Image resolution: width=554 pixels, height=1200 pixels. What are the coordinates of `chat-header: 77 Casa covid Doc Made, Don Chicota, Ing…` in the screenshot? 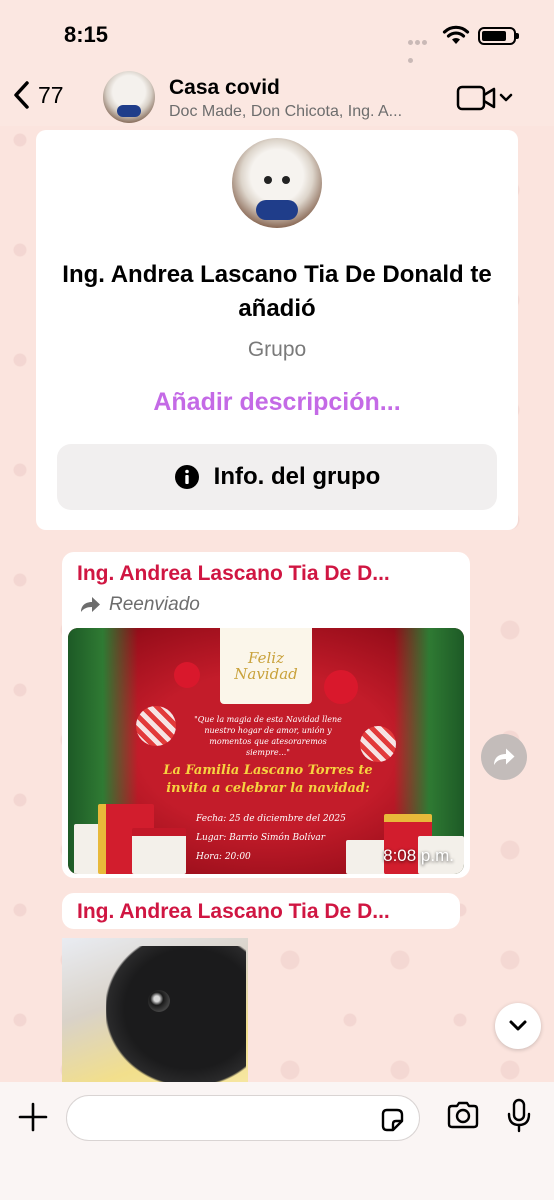 It's located at (277, 98).